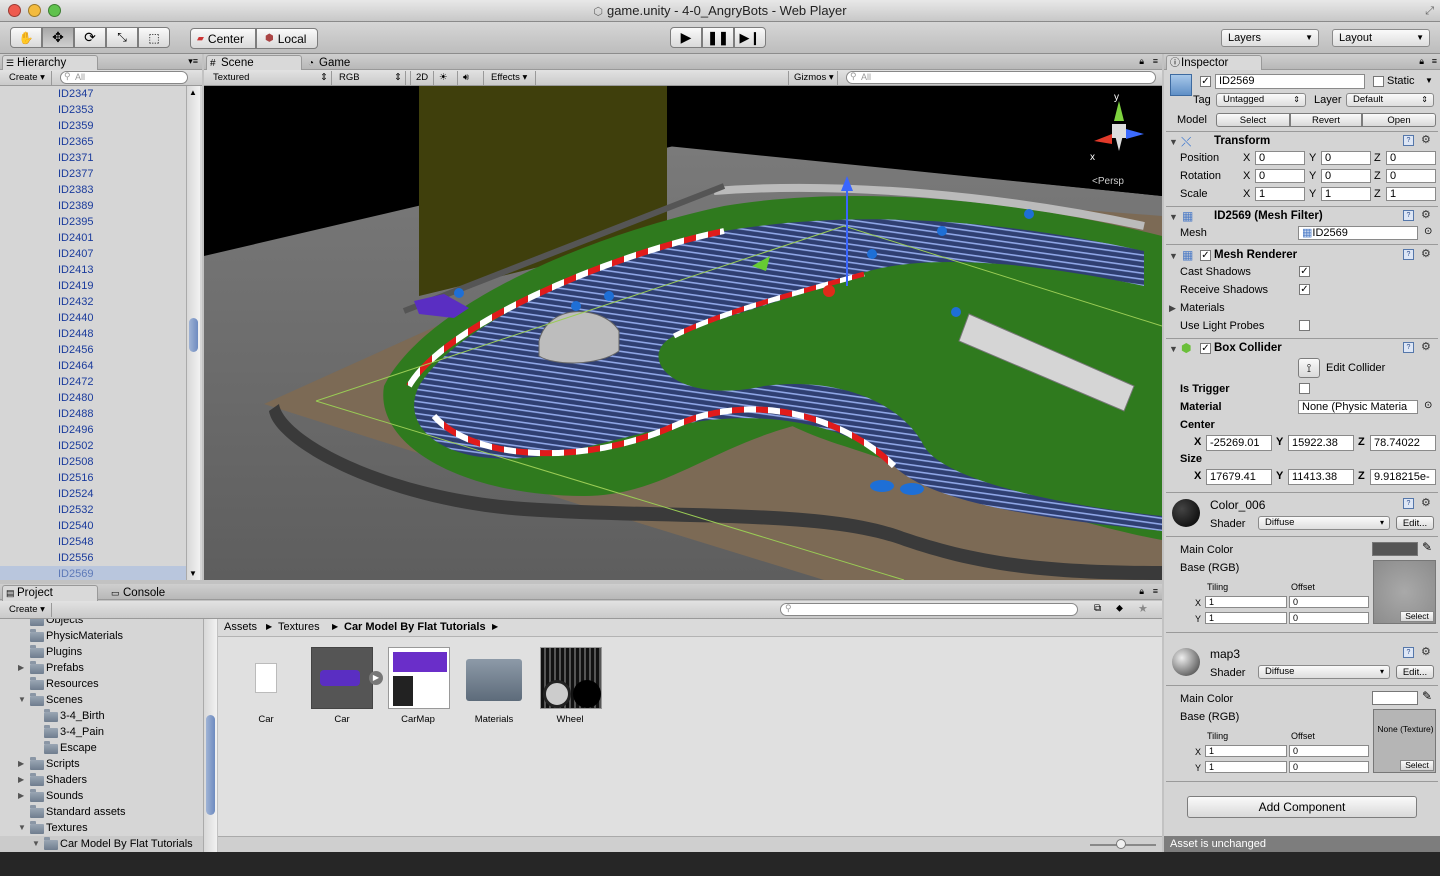 This screenshot has width=1440, height=876. I want to click on hierarchy-item: ID2395, so click(75, 222).